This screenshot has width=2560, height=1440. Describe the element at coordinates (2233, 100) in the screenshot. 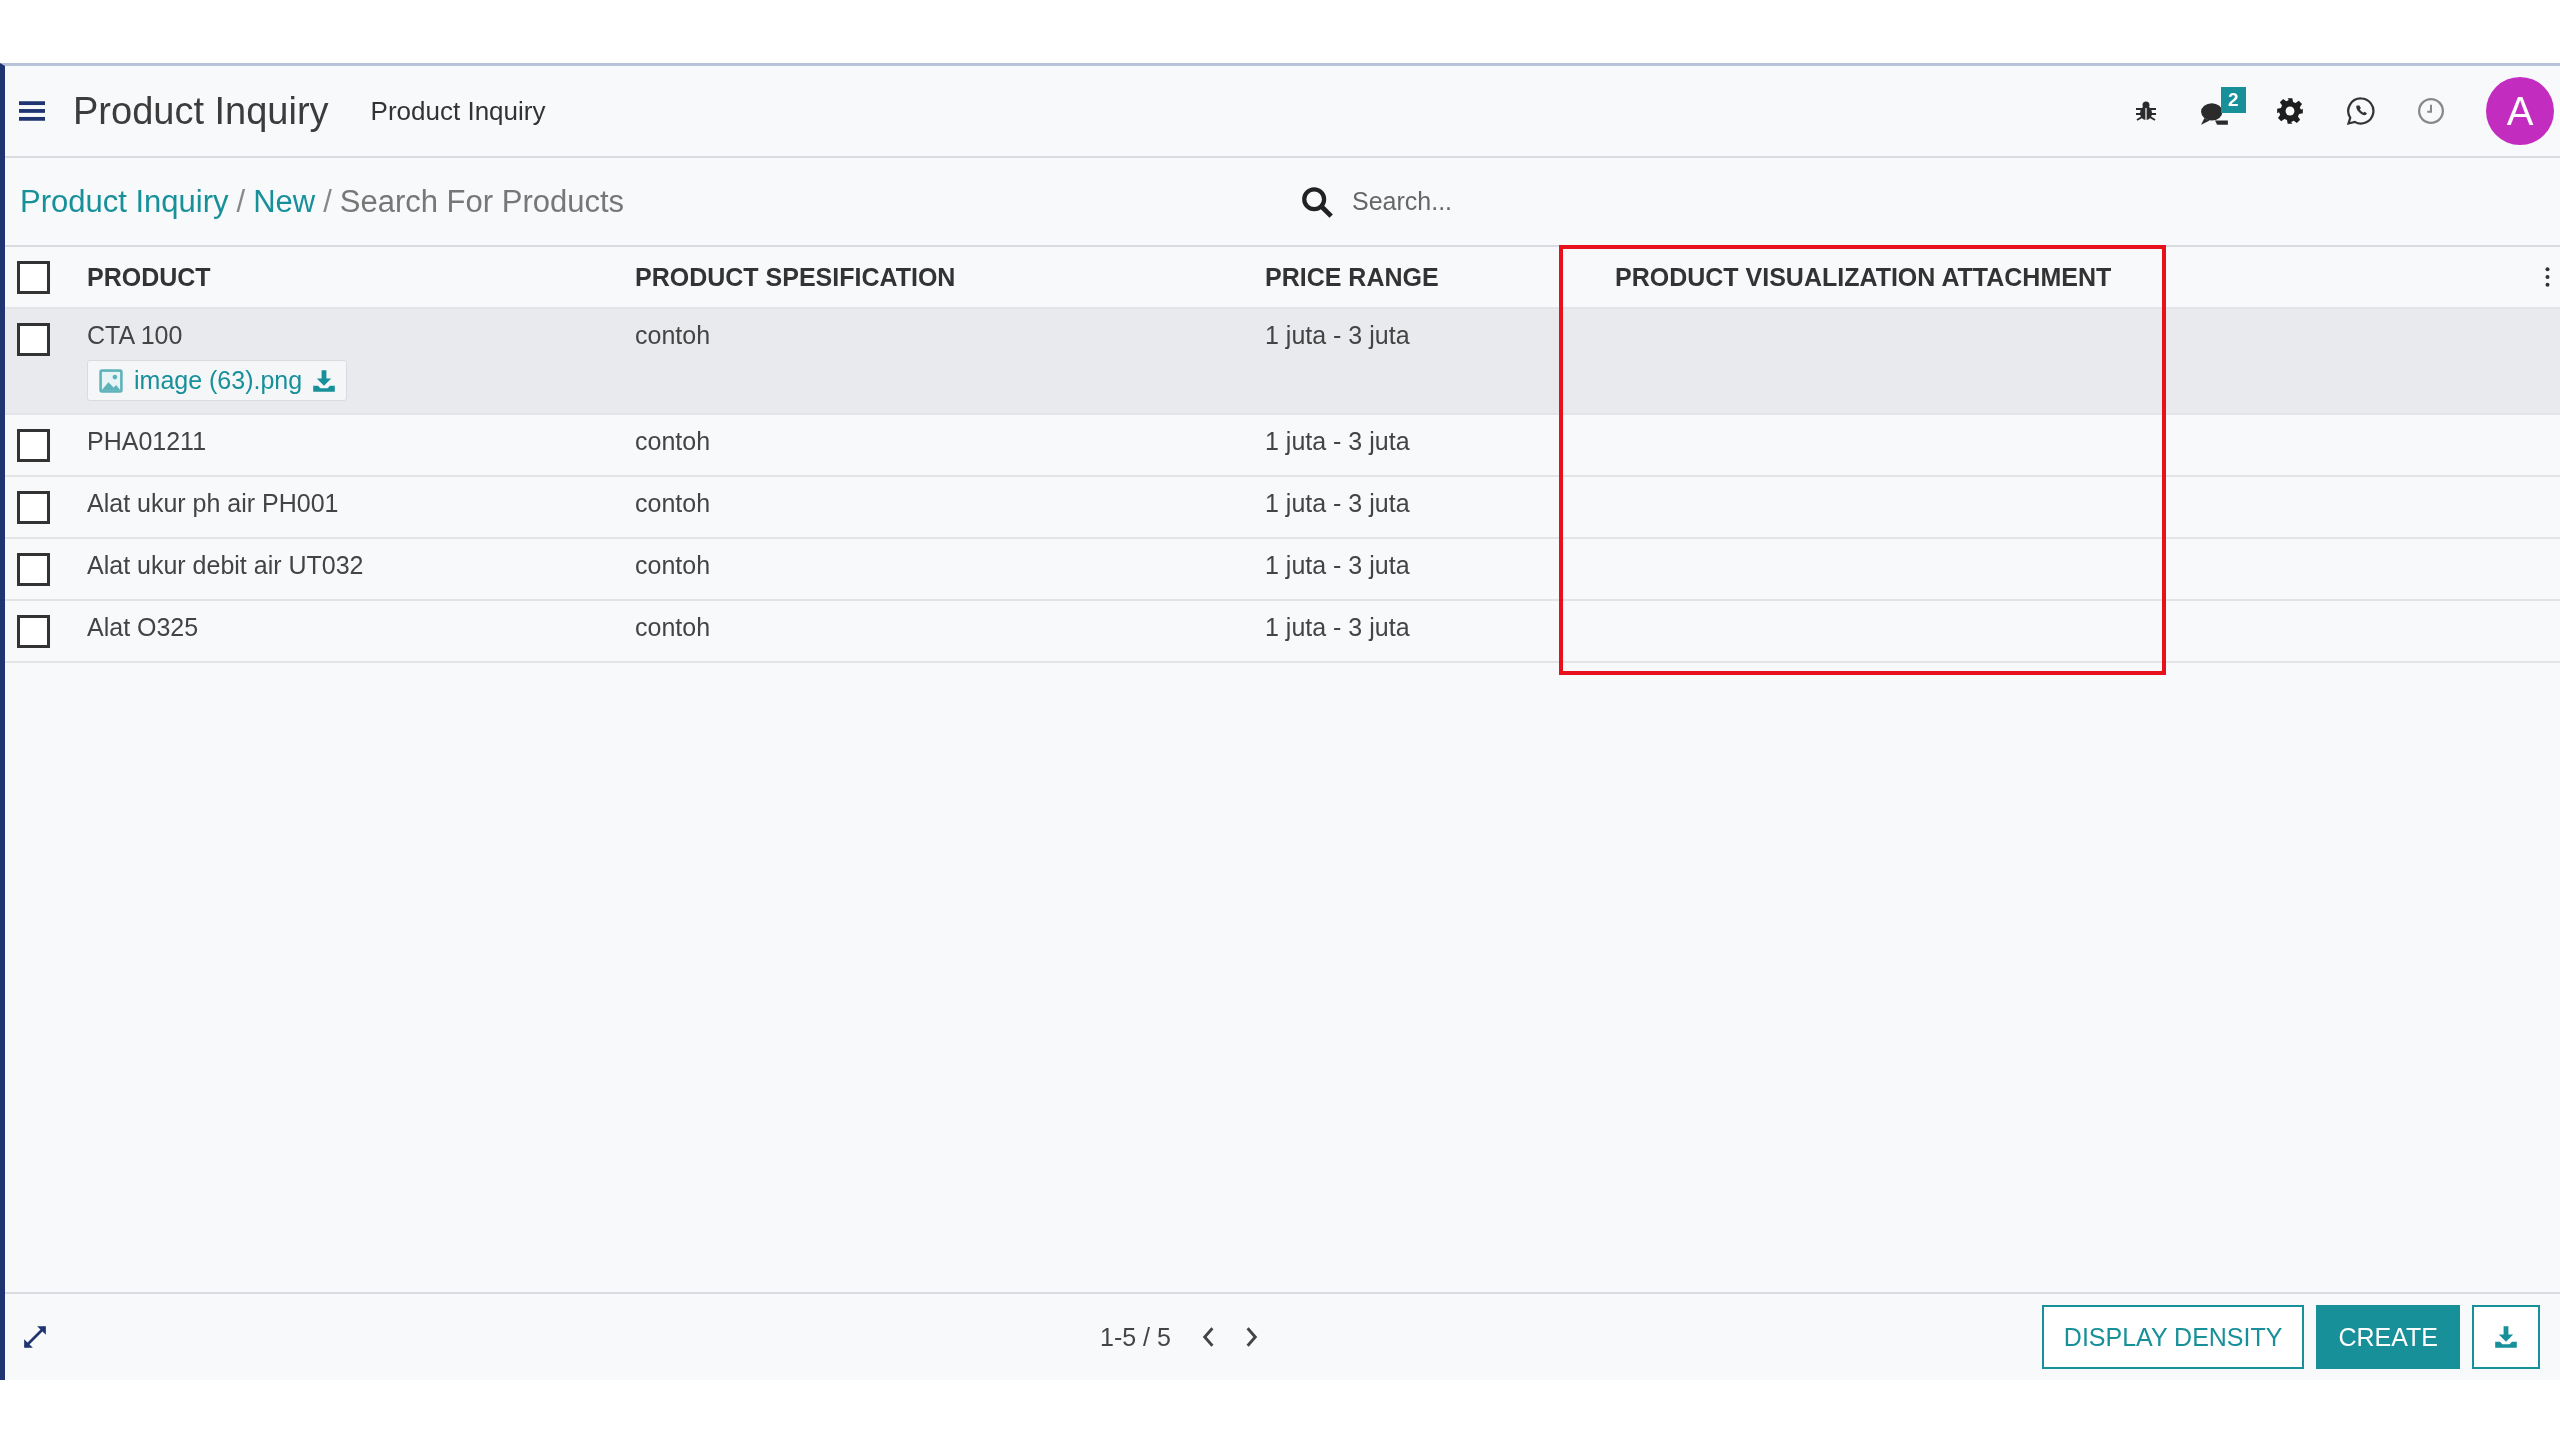

I see `notification-badge: 2` at that location.